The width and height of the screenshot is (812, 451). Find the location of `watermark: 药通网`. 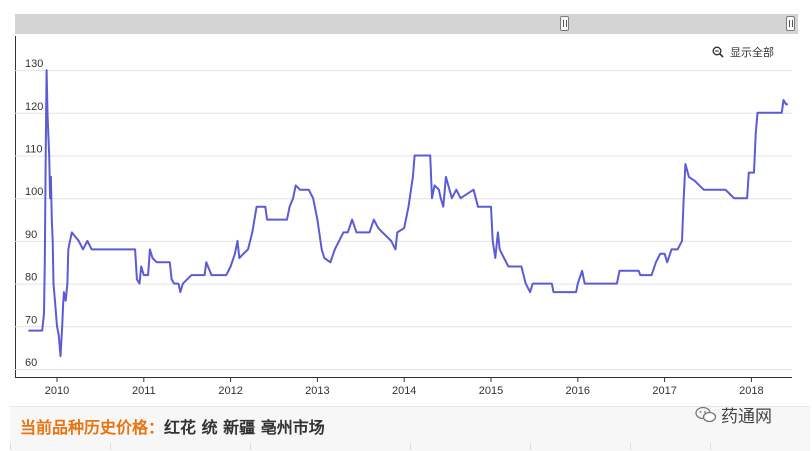

watermark: 药通网 is located at coordinates (733, 414).